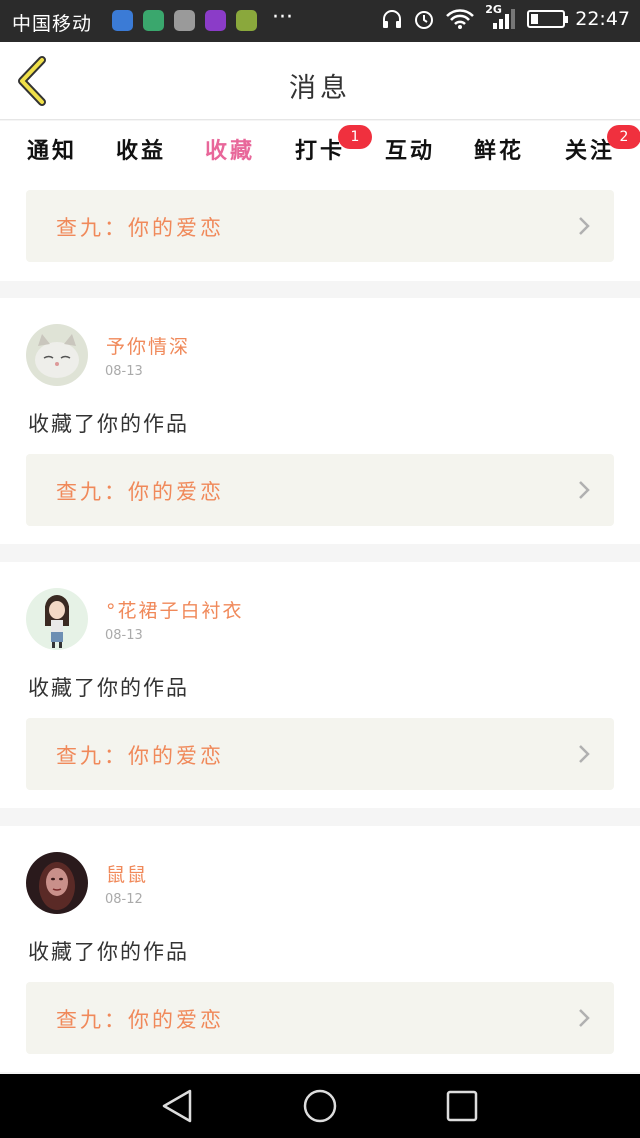 This screenshot has width=640, height=1138. I want to click on tab-favorites: 收藏, so click(230, 160).